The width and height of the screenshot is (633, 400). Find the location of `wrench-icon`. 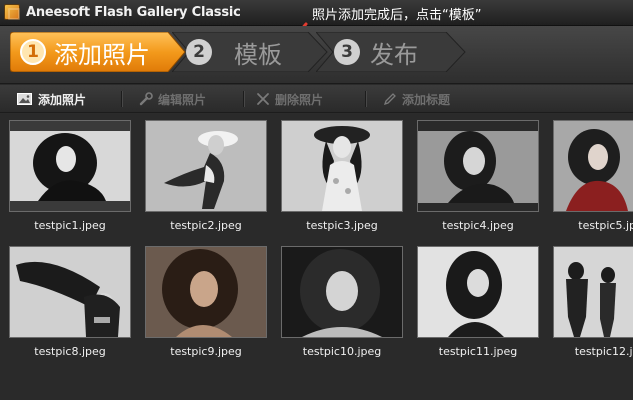

wrench-icon is located at coordinates (146, 99).